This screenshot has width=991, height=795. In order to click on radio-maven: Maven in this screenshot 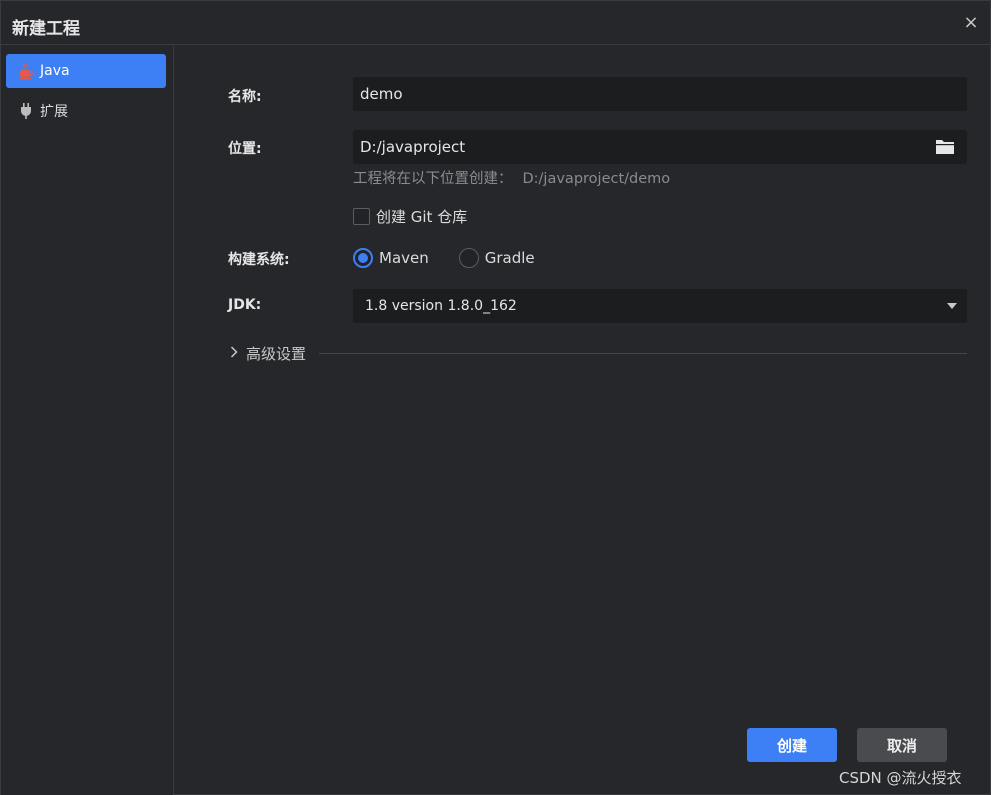, I will do `click(391, 258)`.